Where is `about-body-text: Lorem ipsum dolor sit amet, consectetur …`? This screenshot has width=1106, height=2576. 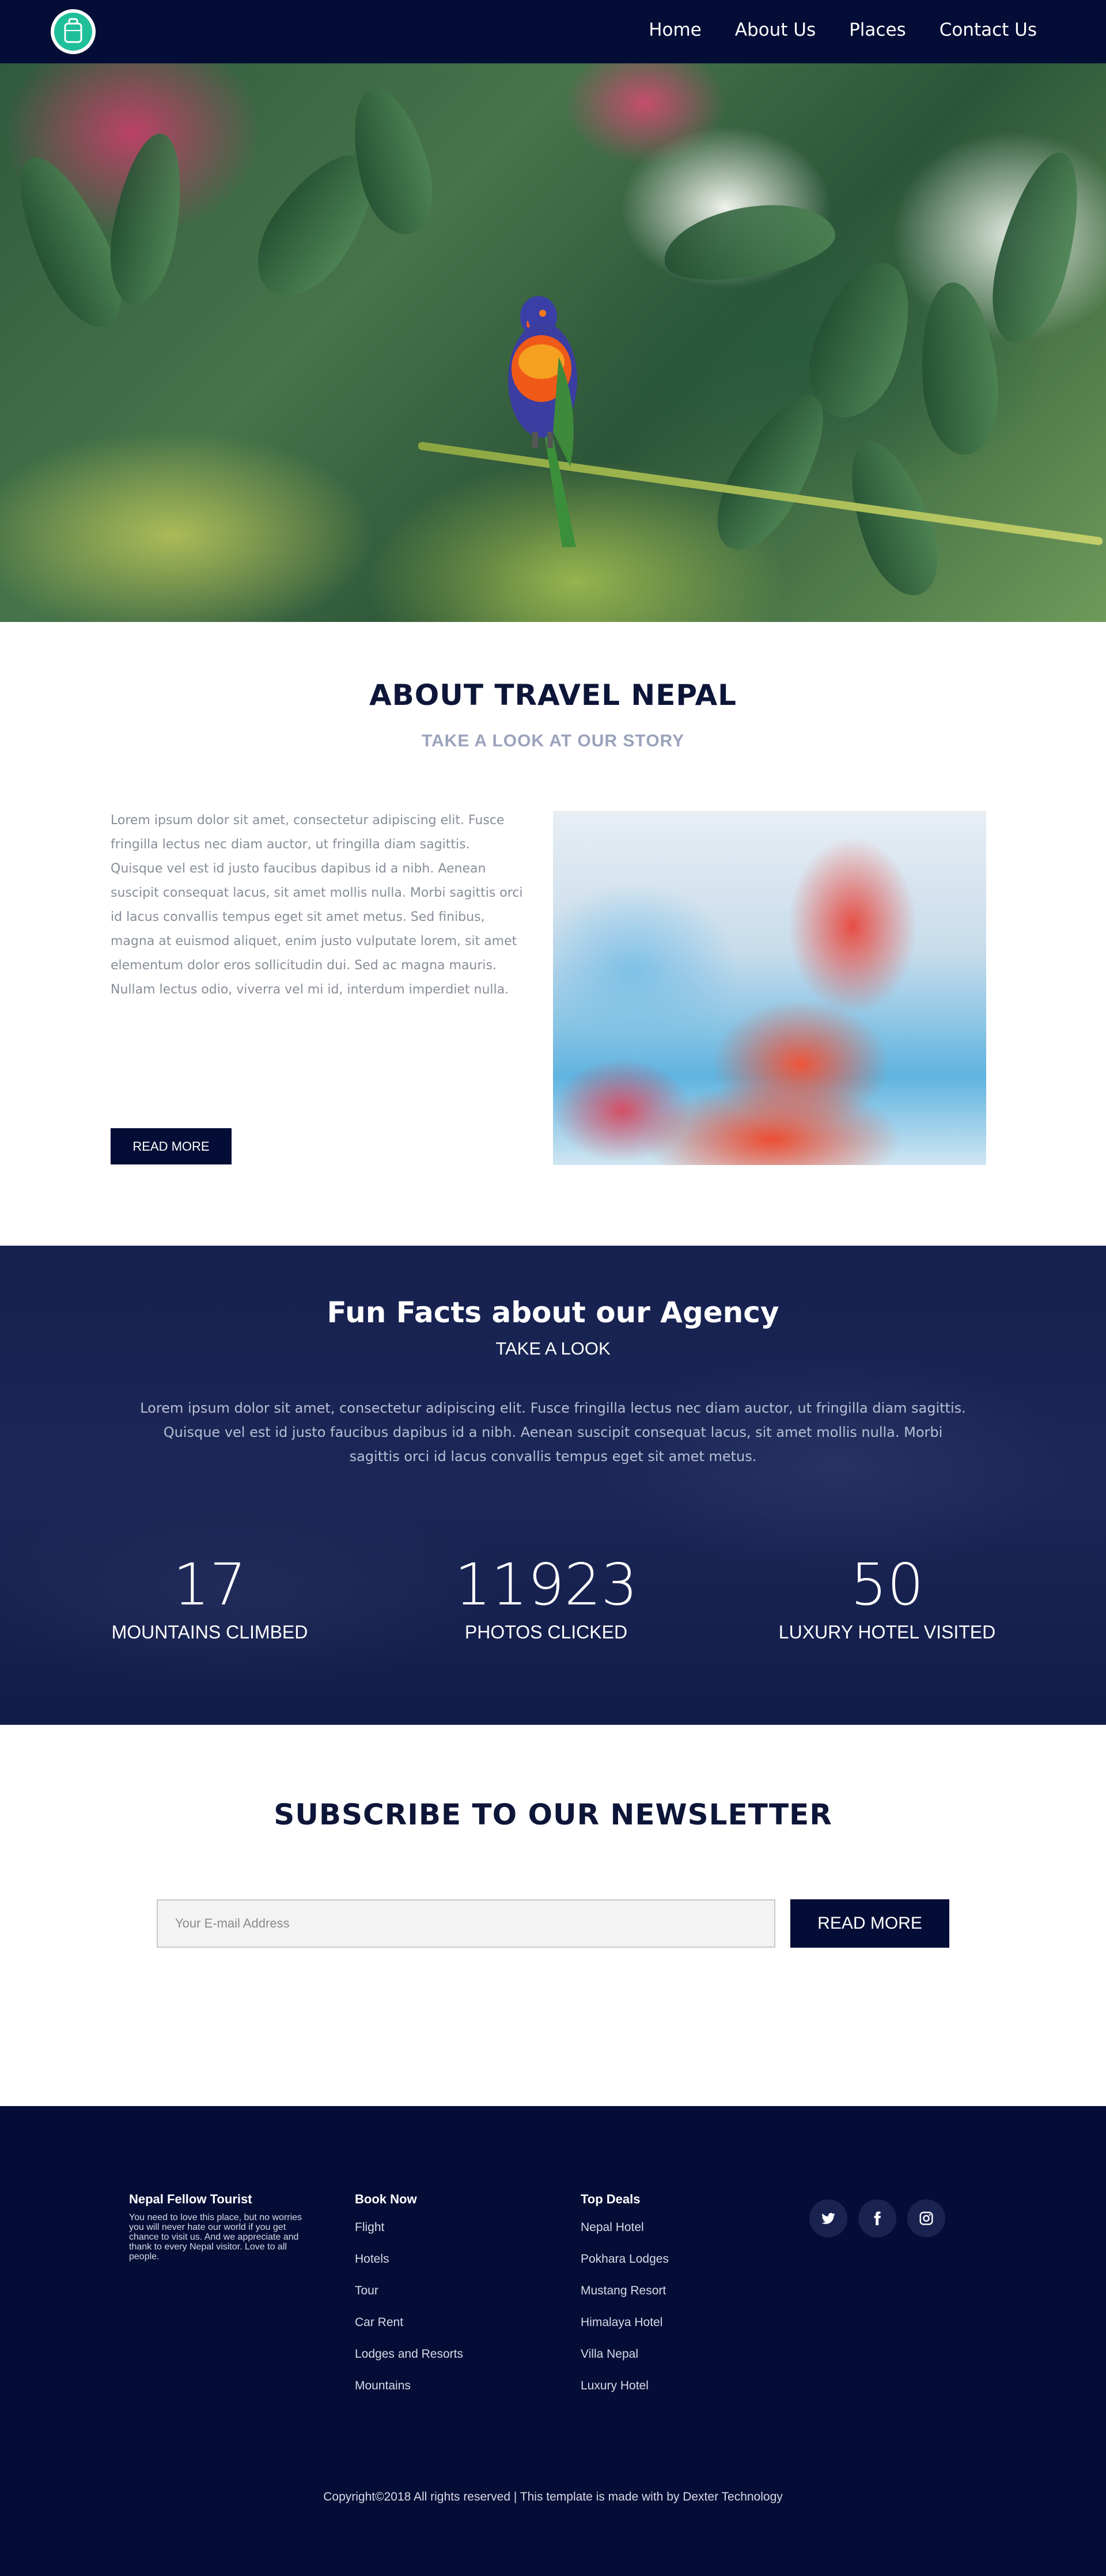
about-body-text: Lorem ipsum dolor sit amet, consectetur … is located at coordinates (317, 905).